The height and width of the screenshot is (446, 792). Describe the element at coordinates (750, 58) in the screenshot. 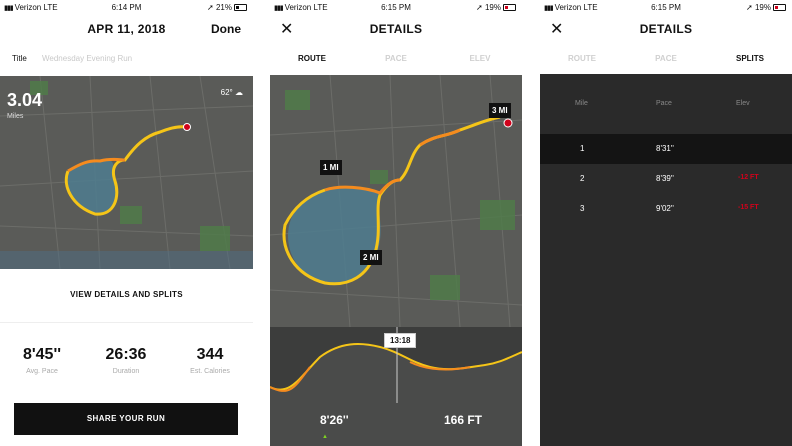

I see `tab-splits: SPLITS` at that location.